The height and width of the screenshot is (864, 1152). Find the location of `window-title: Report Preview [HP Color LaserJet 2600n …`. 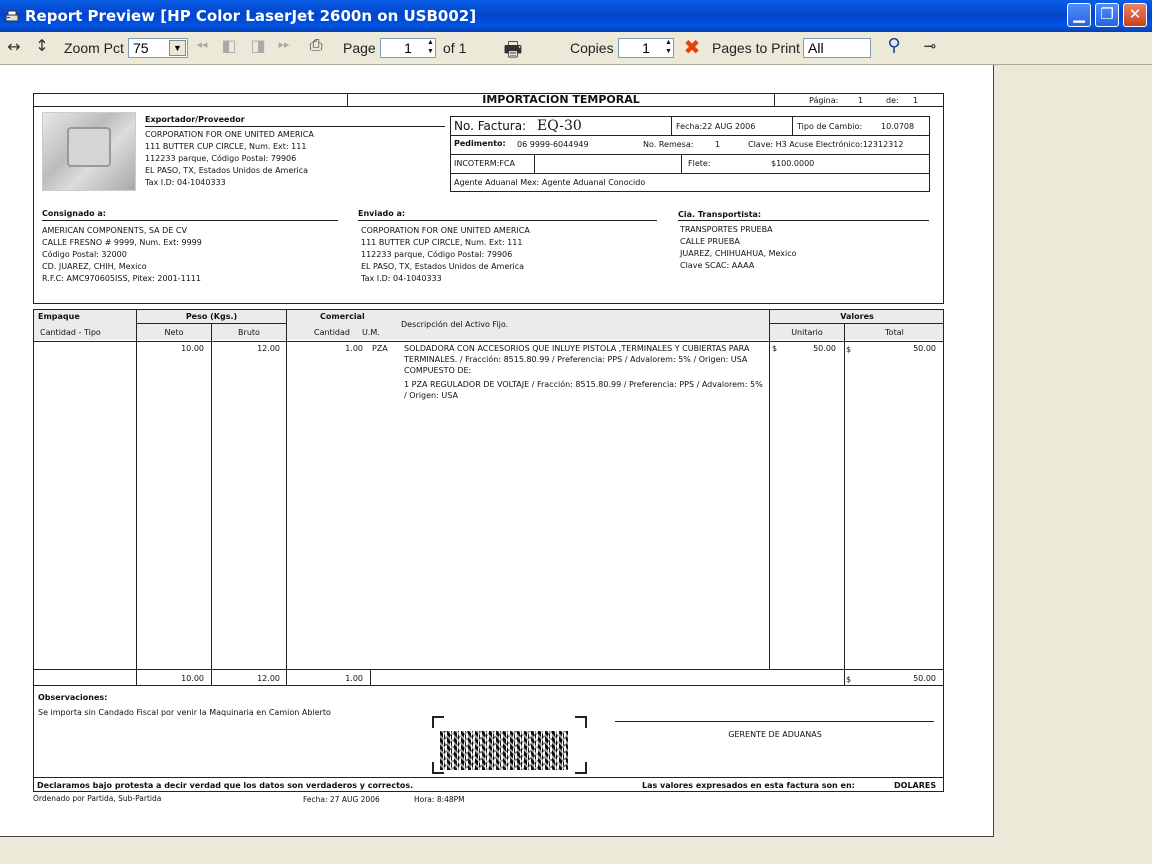

window-title: Report Preview [HP Color LaserJet 2600n … is located at coordinates (251, 16).